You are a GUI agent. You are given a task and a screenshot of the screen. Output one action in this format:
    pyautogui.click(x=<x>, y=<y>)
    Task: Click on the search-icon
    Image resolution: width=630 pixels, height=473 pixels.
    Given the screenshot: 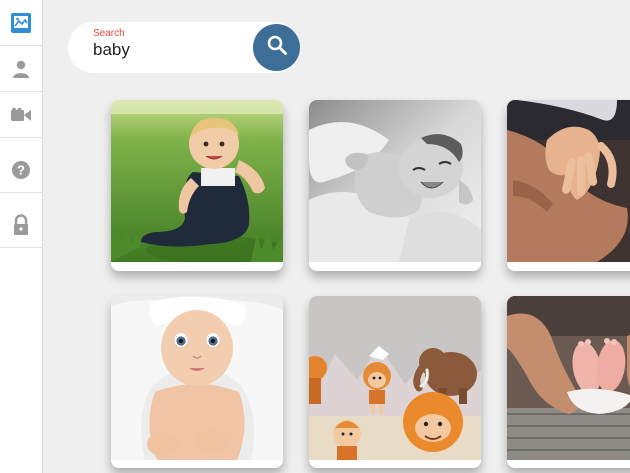 What is the action you would take?
    pyautogui.click(x=277, y=47)
    